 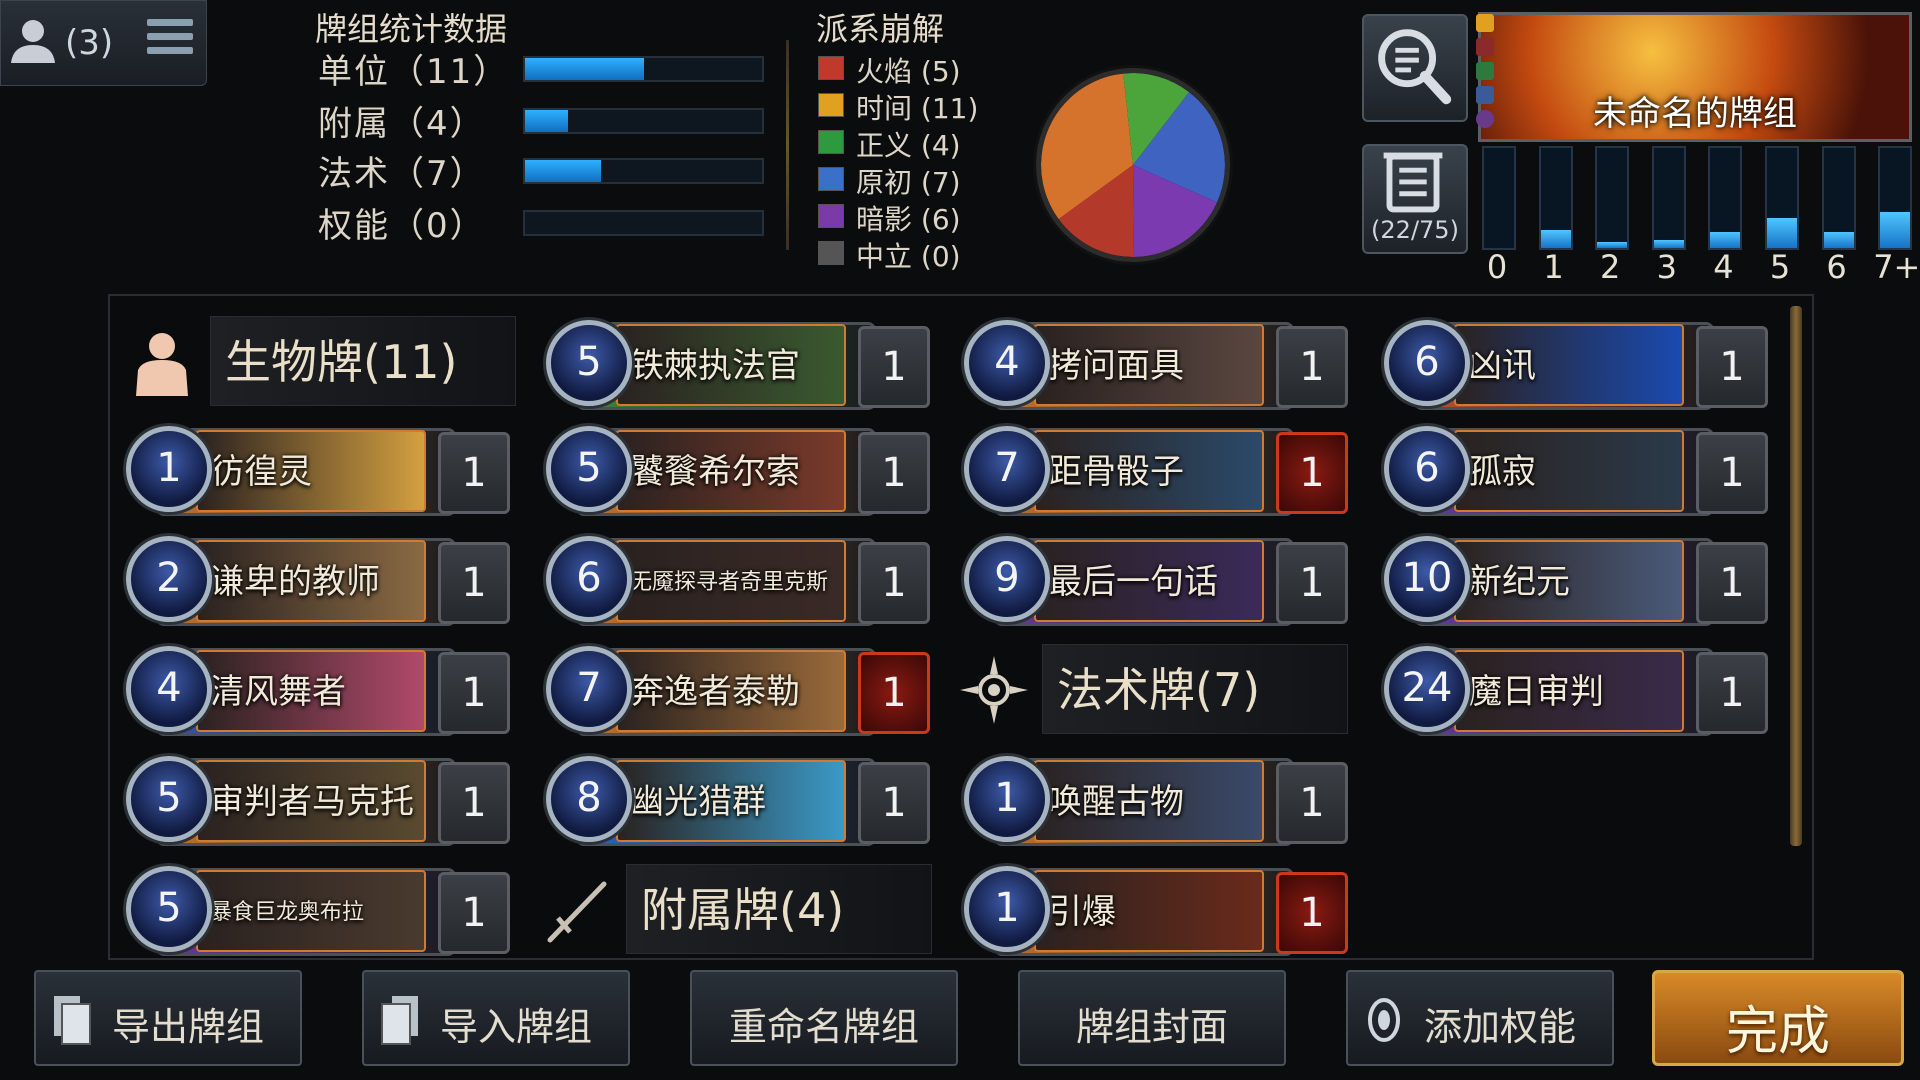 What do you see at coordinates (741, 801) in the screenshot?
I see `deck-card: 幽光猎群 8 1` at bounding box center [741, 801].